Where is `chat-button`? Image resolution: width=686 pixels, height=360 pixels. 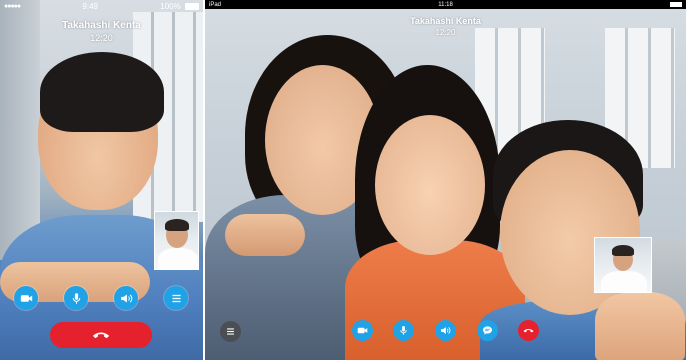 chat-button is located at coordinates (487, 330).